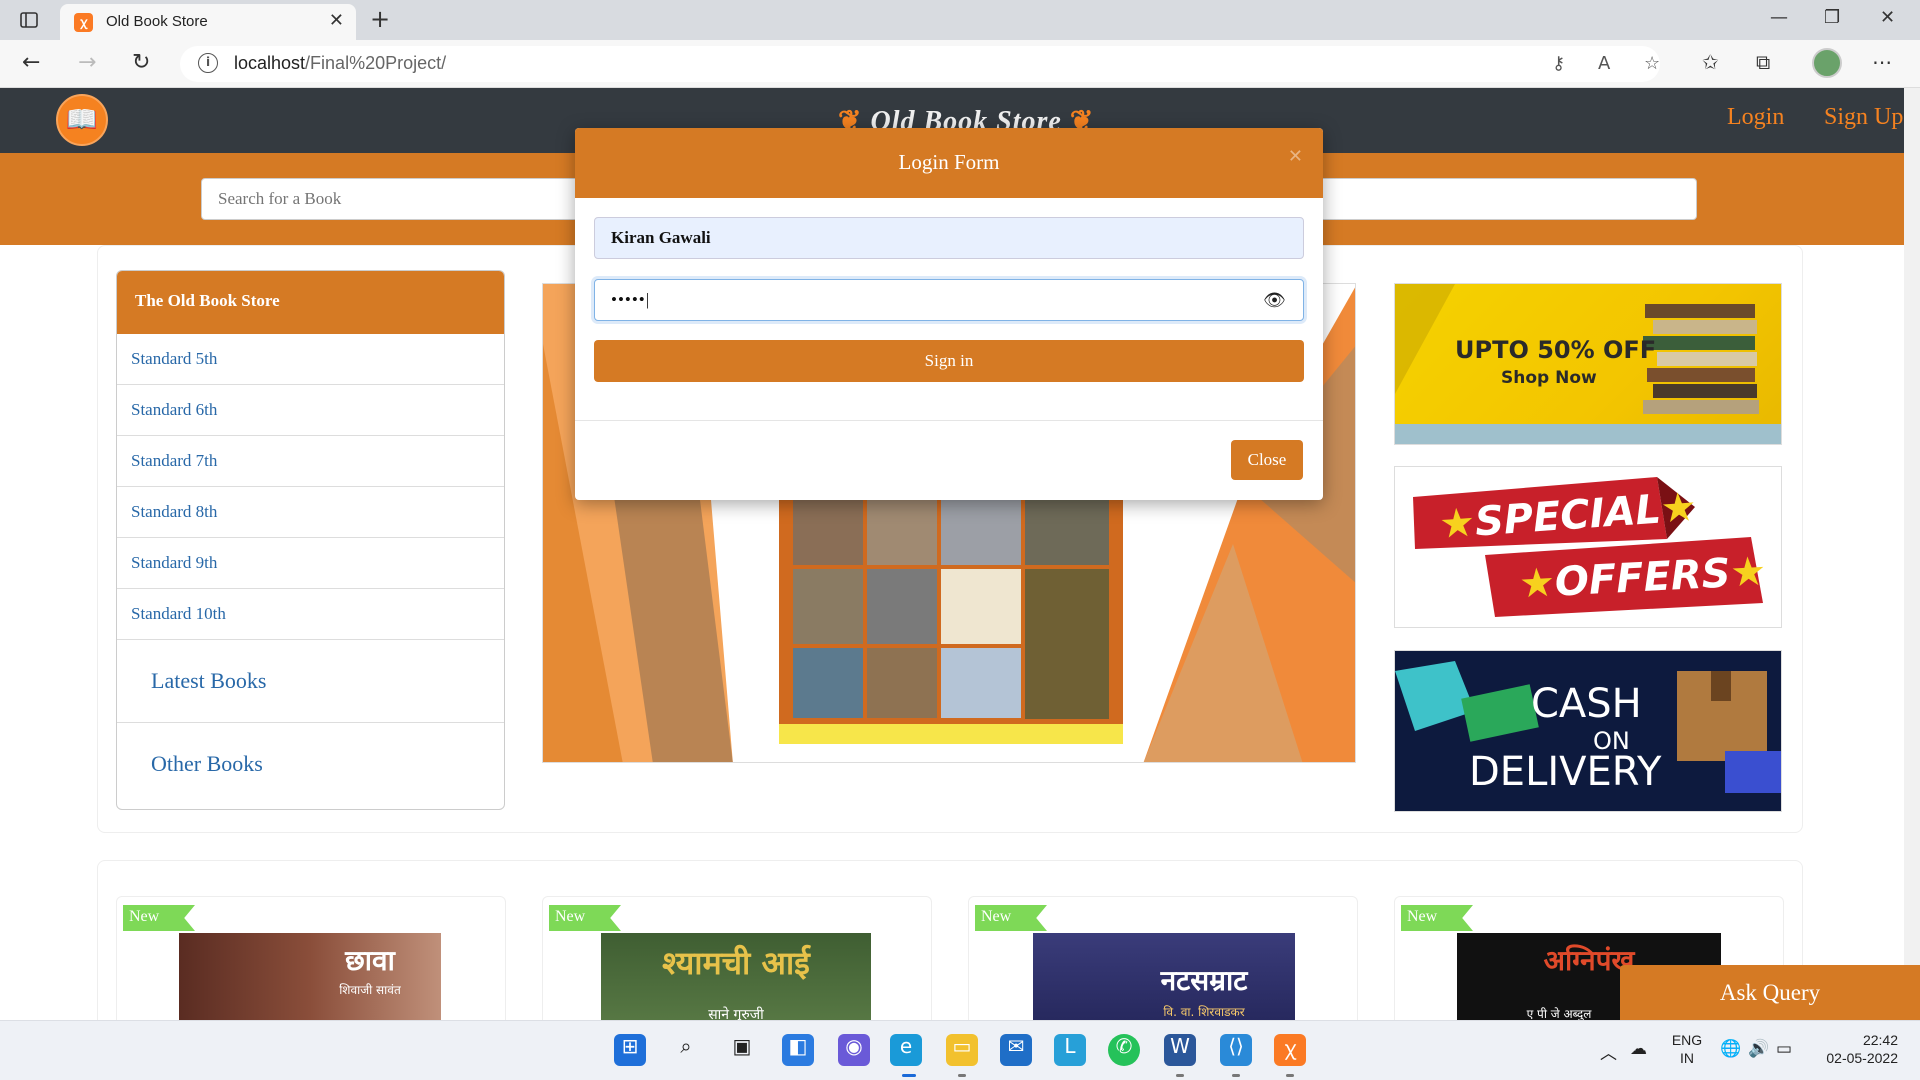 This screenshot has height=1080, width=1920. I want to click on new-tab-icon: +, so click(380, 19).